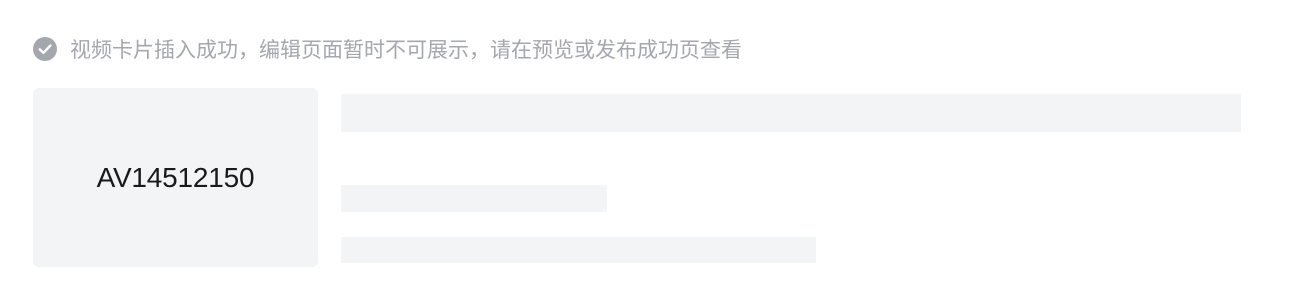 The image size is (1300, 300). I want to click on video-id-label: AV14512150, so click(175, 177).